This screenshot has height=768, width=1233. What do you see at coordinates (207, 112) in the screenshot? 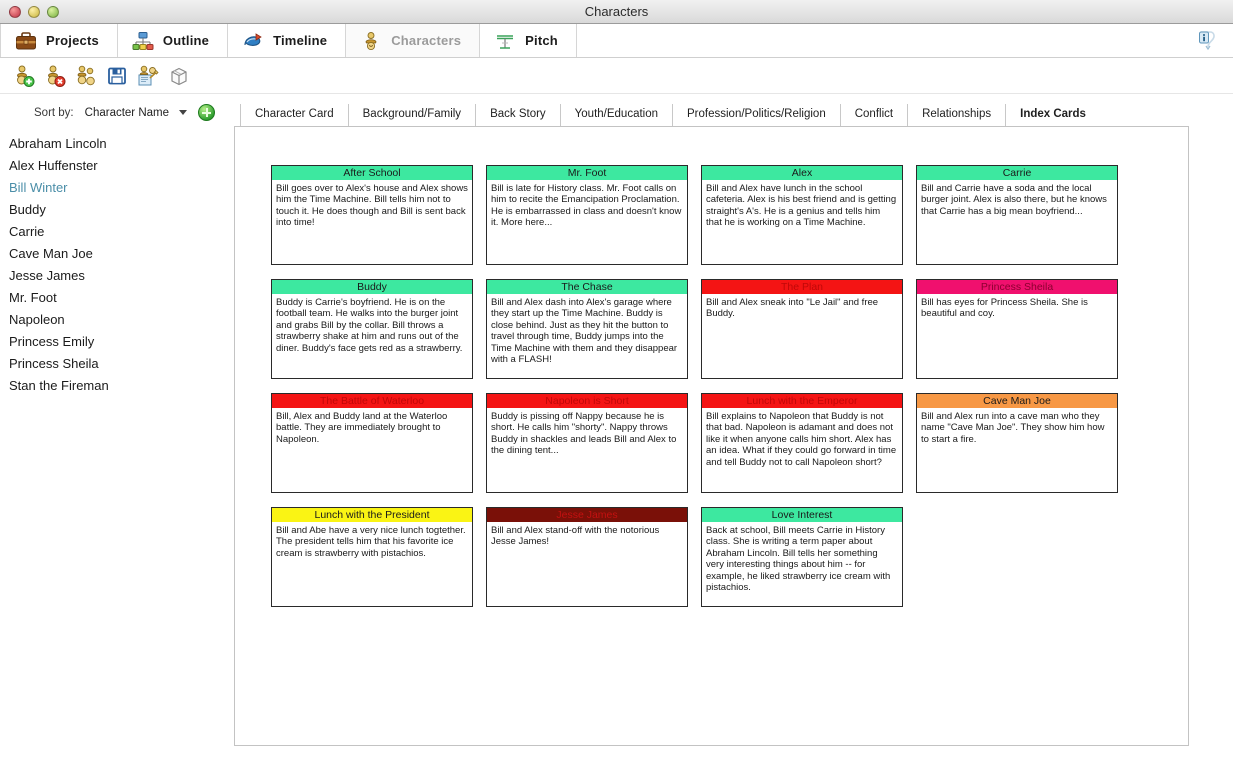
I see `add-character-circle-button` at bounding box center [207, 112].